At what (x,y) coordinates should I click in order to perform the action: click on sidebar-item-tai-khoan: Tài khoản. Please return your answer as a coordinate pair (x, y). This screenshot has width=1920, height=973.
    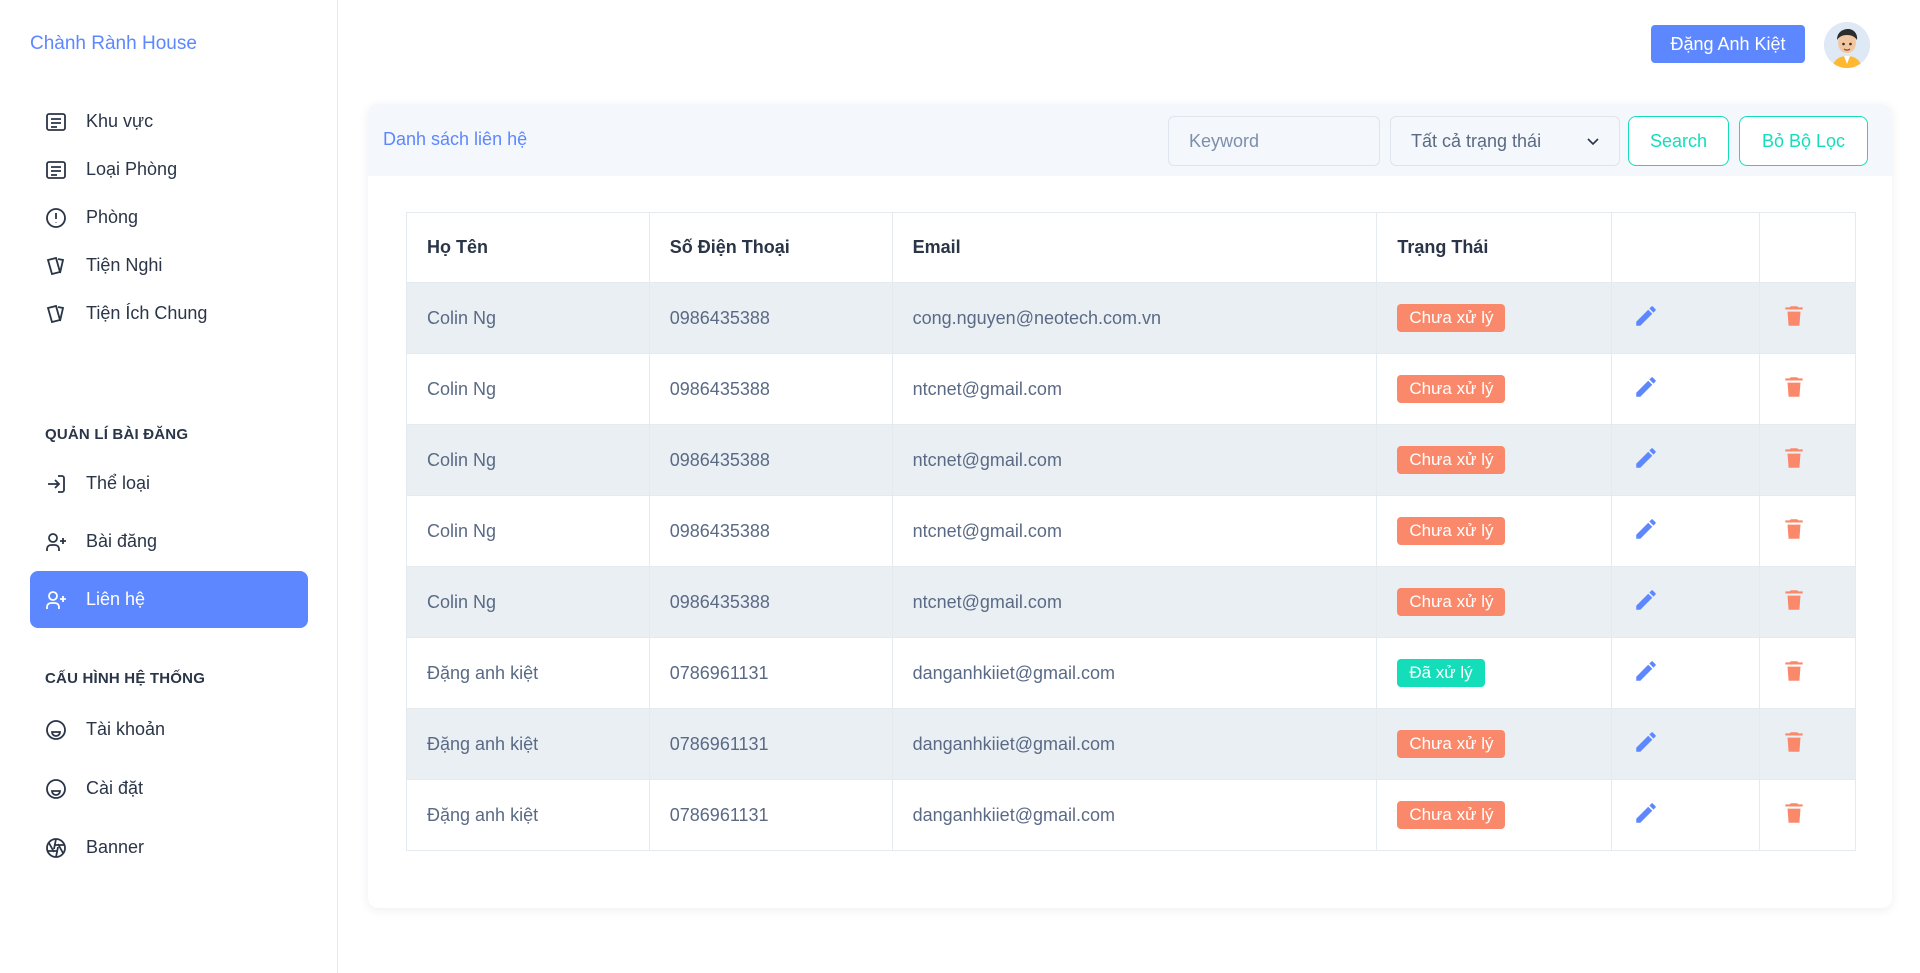
    Looking at the image, I should click on (169, 729).